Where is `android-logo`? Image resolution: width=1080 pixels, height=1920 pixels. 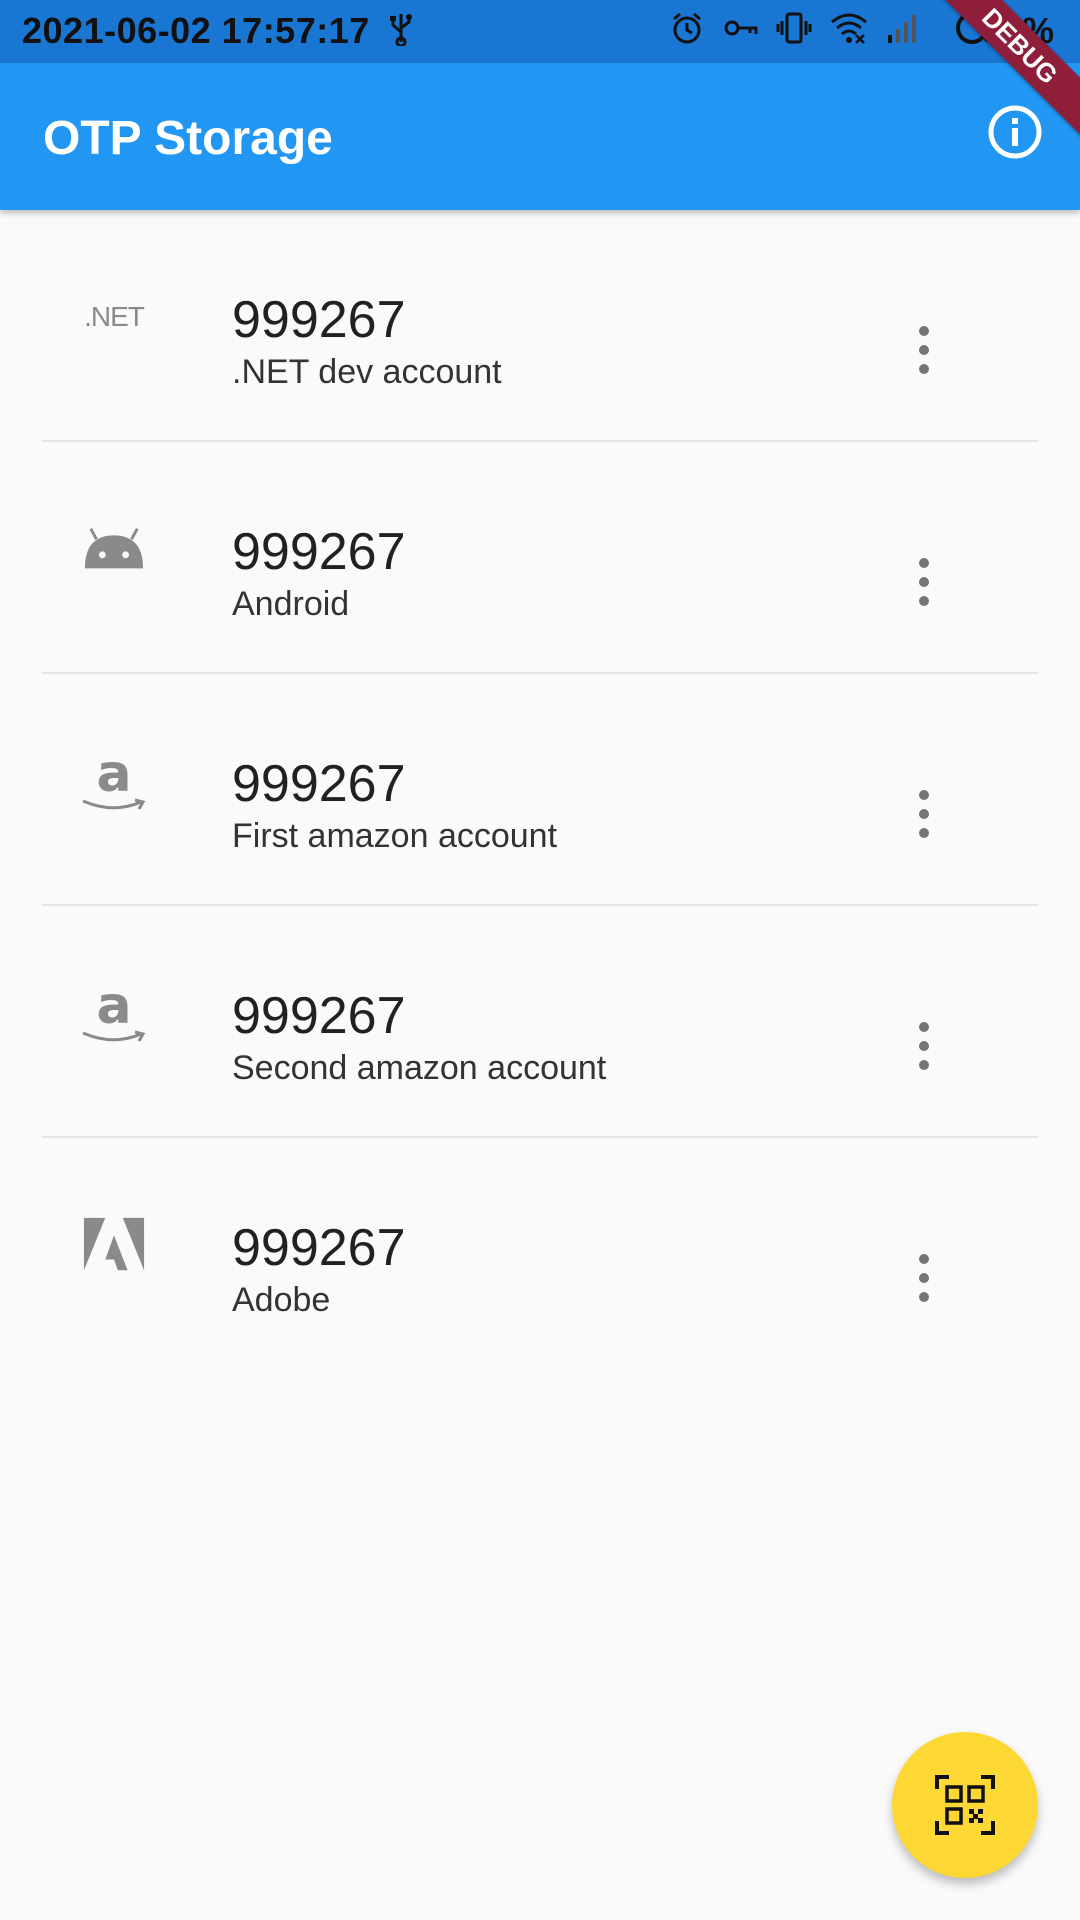
android-logo is located at coordinates (114, 549).